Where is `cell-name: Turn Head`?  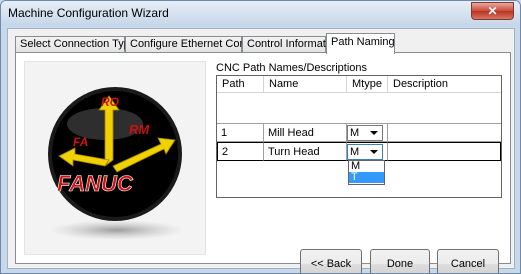 cell-name: Turn Head is located at coordinates (305, 151).